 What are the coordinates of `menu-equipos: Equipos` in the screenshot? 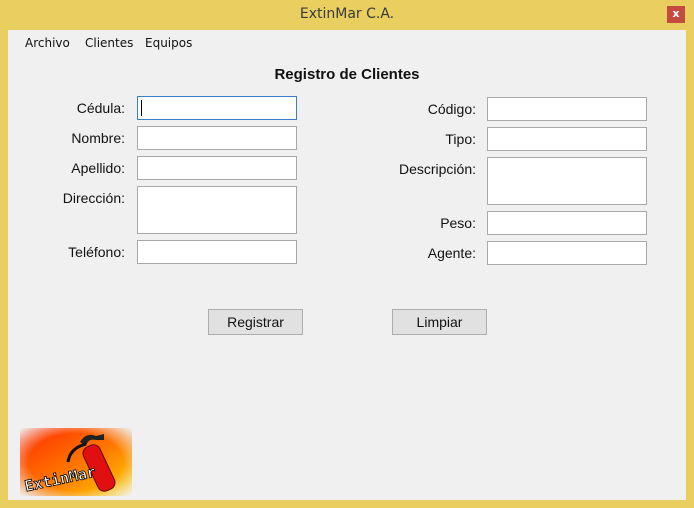 It's located at (168, 43).